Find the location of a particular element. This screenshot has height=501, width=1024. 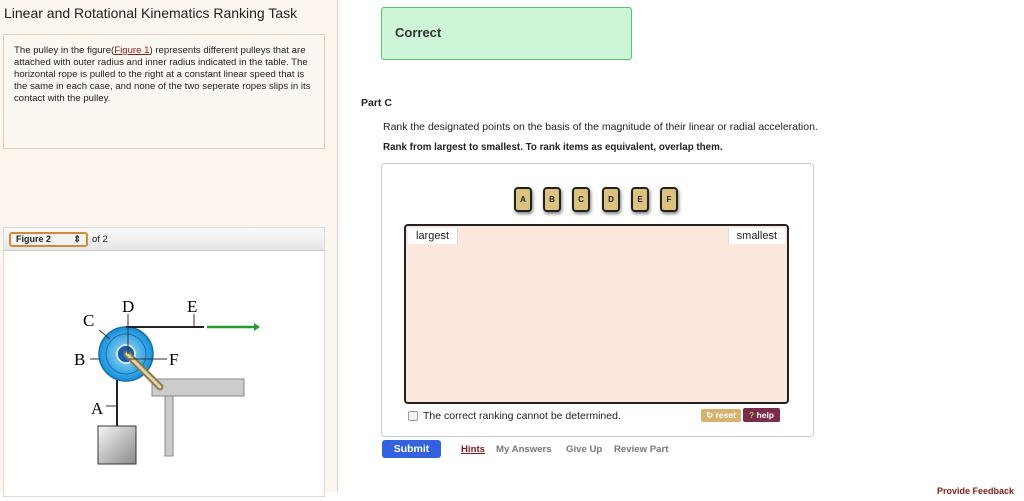

ranking-drop-area: largest smallest is located at coordinates (596, 314).